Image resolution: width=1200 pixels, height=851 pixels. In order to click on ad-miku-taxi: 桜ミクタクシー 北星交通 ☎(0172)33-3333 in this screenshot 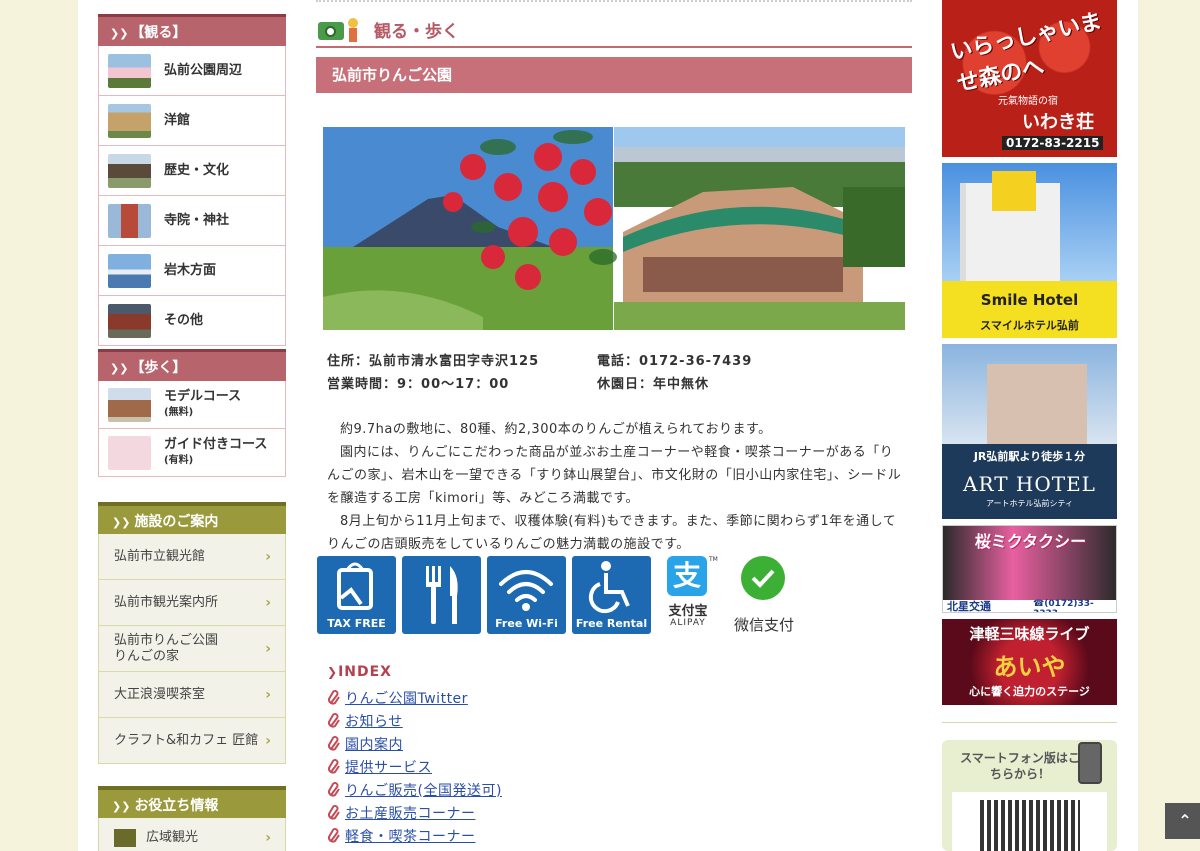, I will do `click(1029, 569)`.